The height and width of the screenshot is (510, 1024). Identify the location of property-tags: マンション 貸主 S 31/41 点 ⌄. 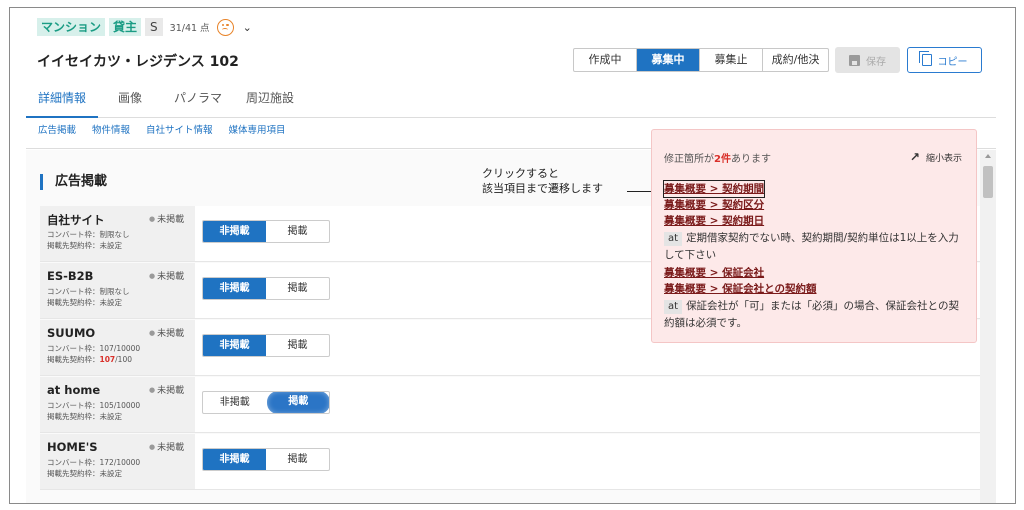
(144, 27).